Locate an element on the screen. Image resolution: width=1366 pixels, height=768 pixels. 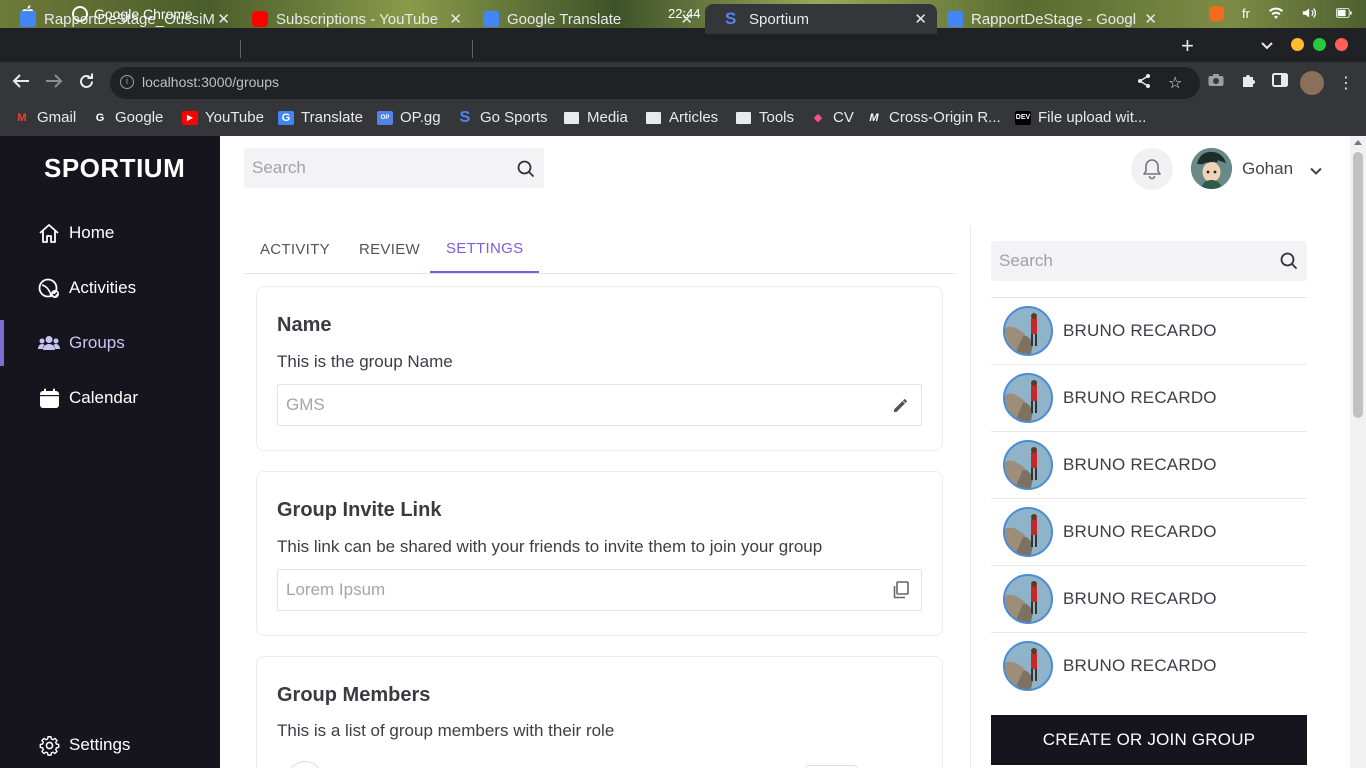
member-search is located at coordinates (1149, 261).